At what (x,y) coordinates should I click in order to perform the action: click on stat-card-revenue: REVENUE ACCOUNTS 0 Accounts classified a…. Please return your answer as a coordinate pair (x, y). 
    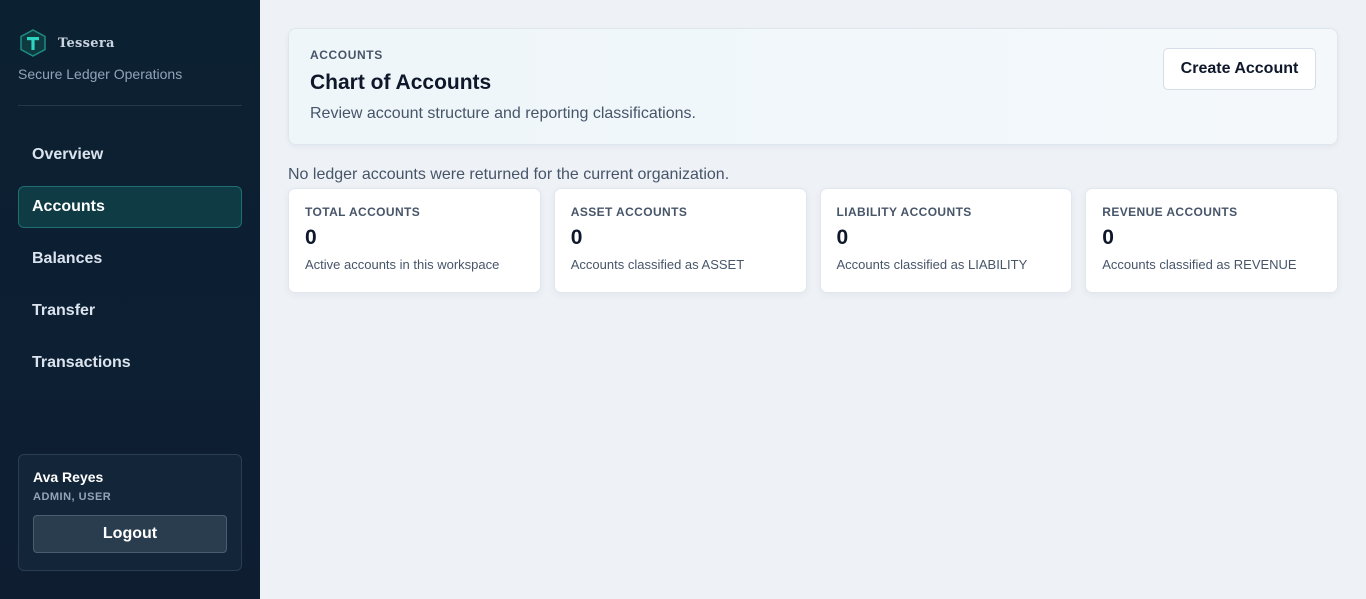
    Looking at the image, I should click on (1211, 240).